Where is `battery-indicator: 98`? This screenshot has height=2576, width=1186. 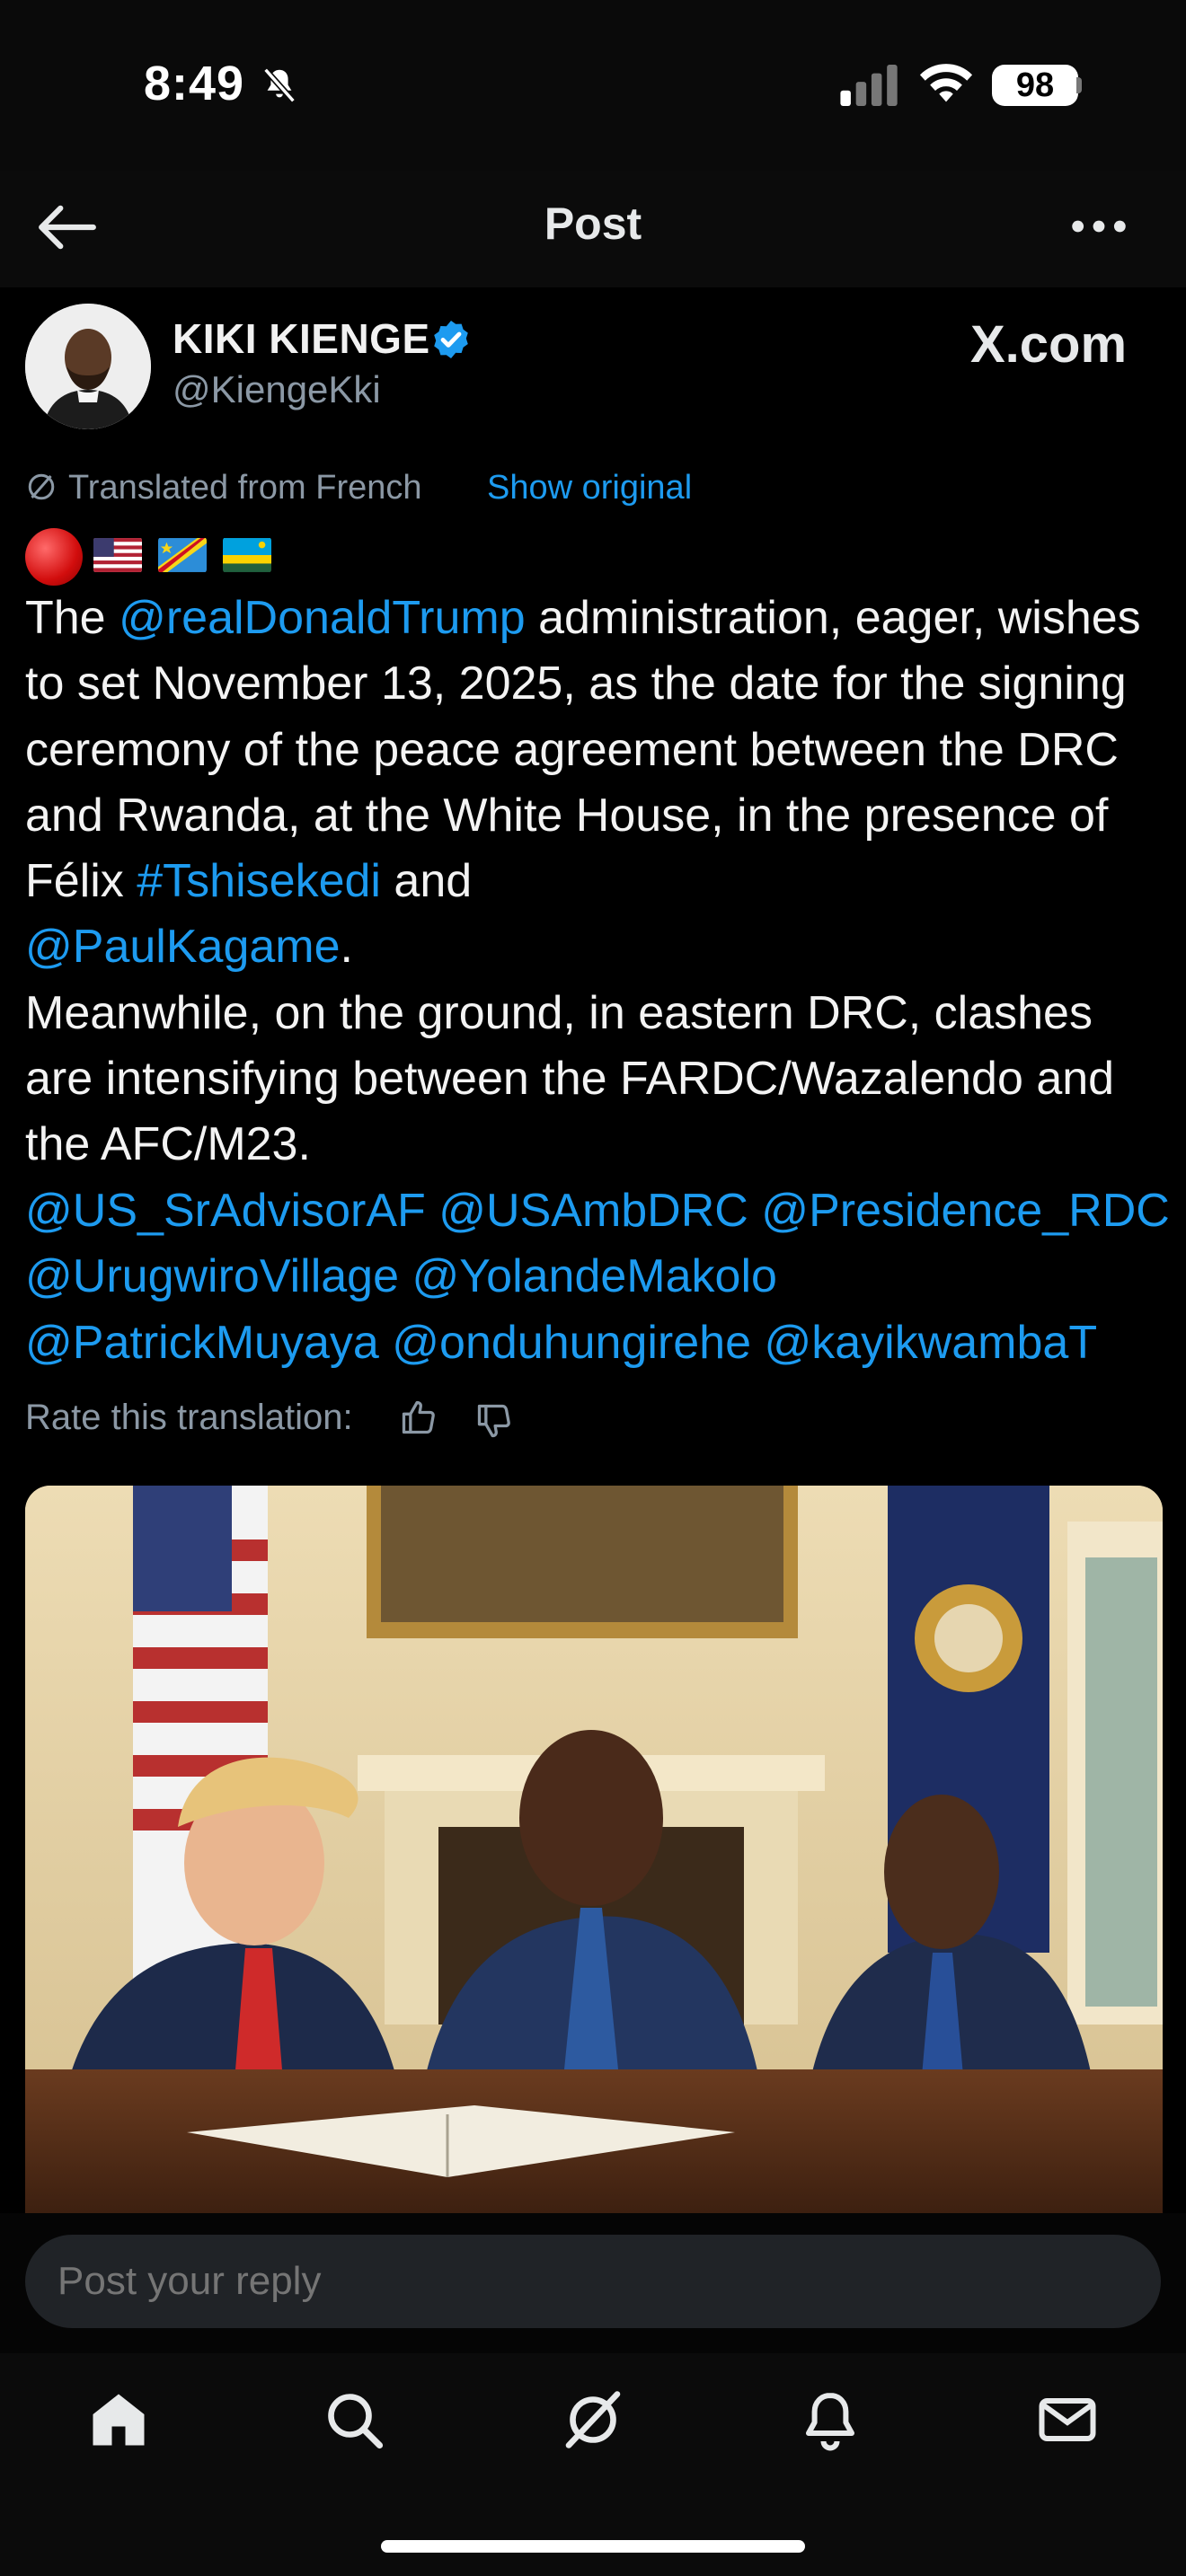
battery-indicator: 98 is located at coordinates (1035, 85).